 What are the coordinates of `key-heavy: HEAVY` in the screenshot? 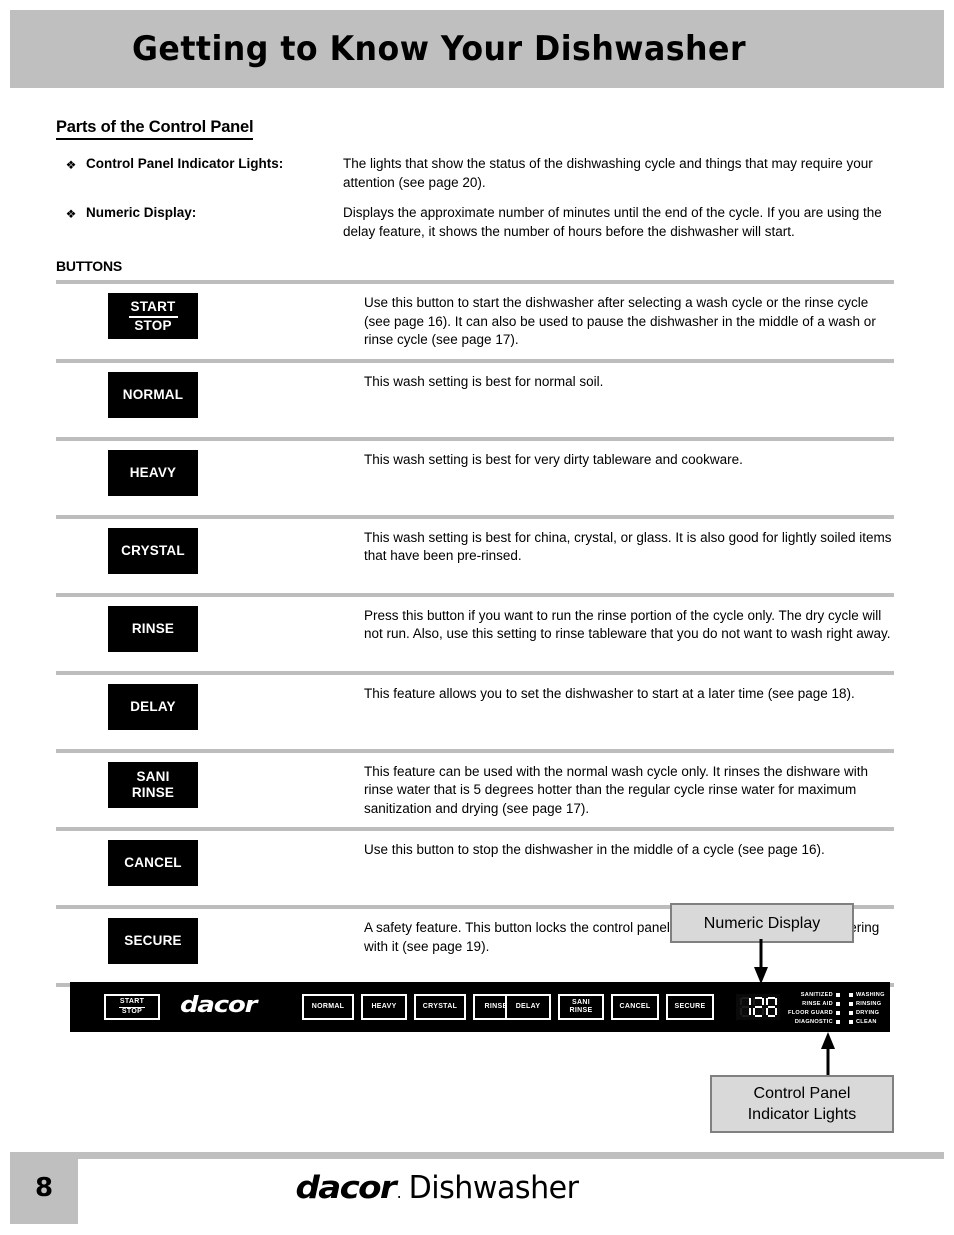 It's located at (153, 472).